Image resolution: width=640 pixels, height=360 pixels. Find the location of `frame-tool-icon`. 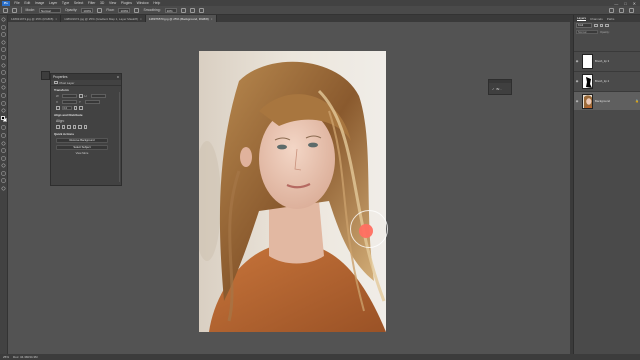

frame-tool-icon is located at coordinates (3, 57).